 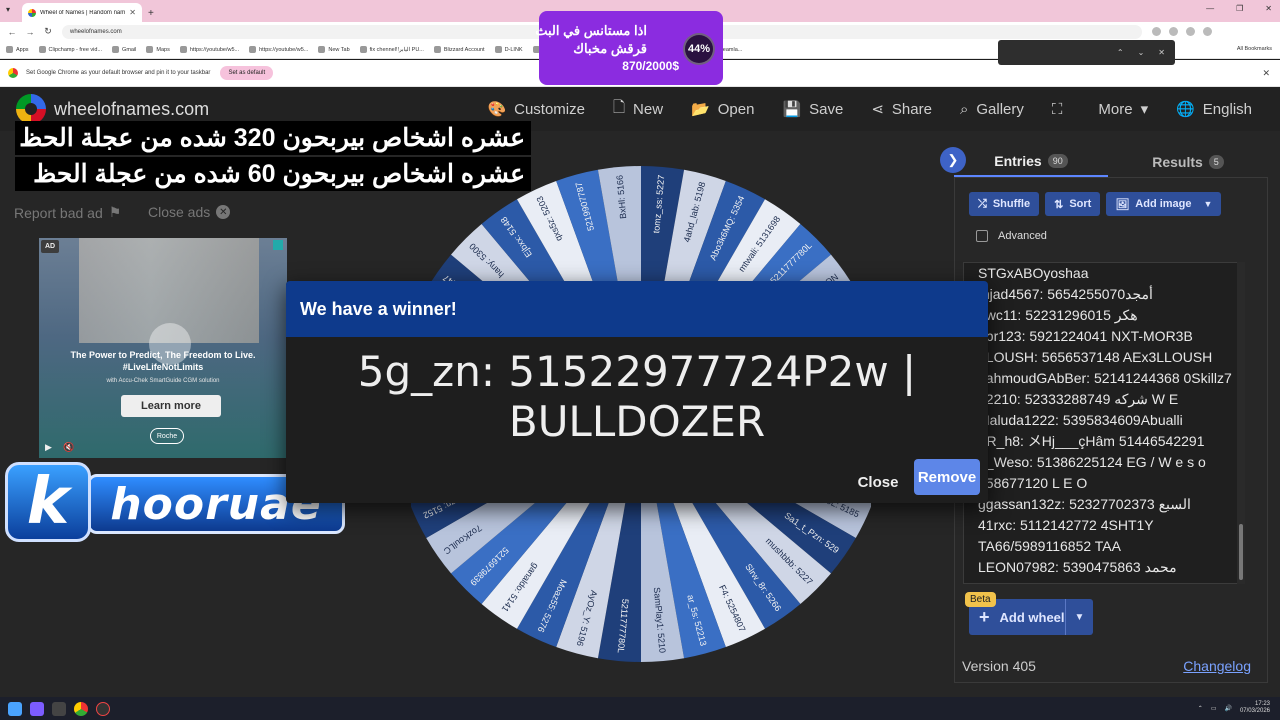 What do you see at coordinates (81, 708) in the screenshot?
I see `chrome-taskbar-icon` at bounding box center [81, 708].